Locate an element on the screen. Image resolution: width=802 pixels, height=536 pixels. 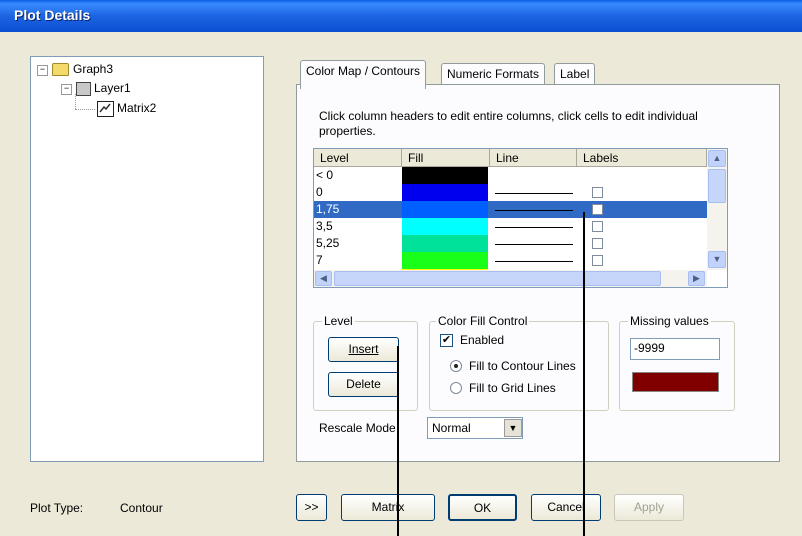
cancel-button: Cancel is located at coordinates (566, 507).